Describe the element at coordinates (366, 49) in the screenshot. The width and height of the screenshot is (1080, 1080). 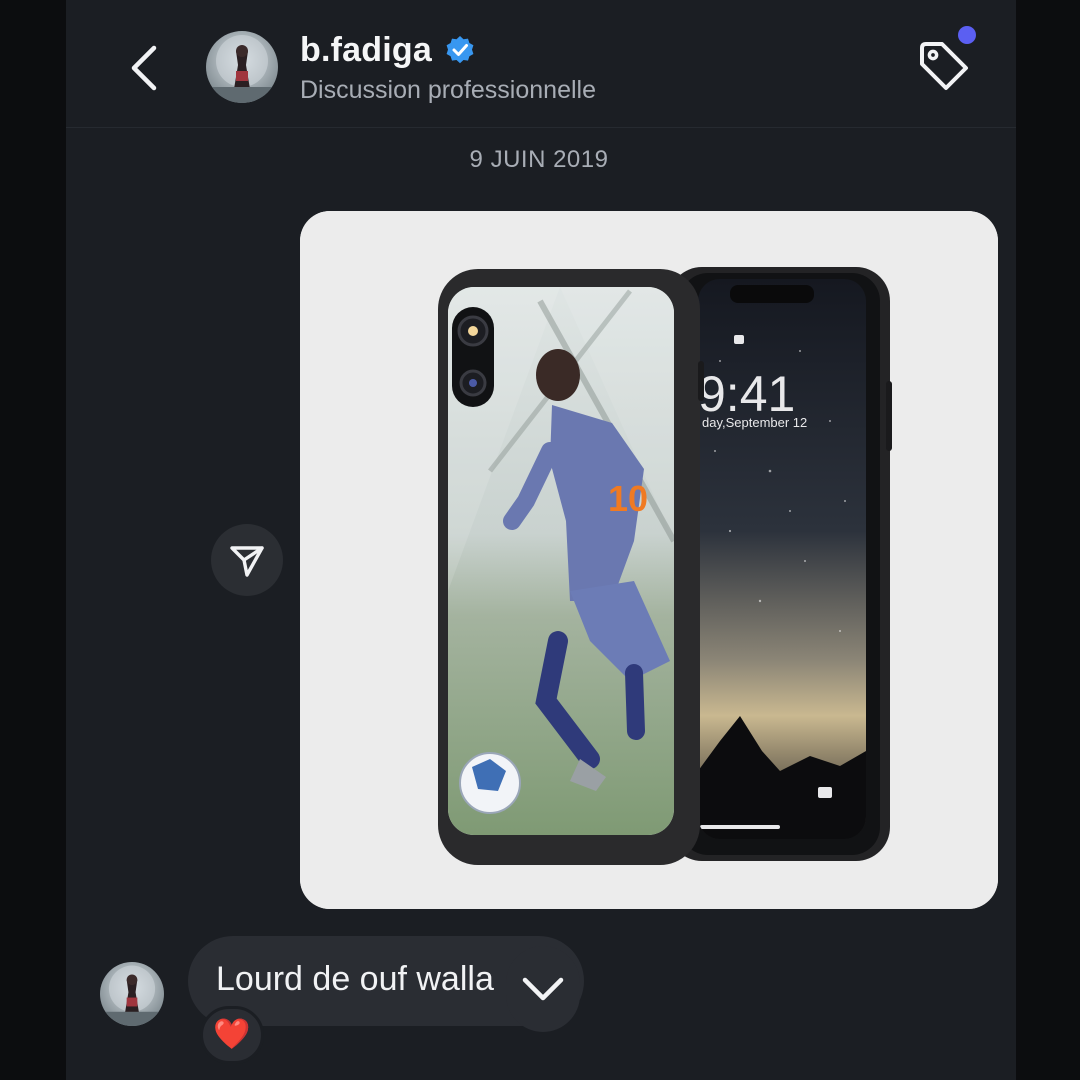
I see `contact-username: b.fadiga` at that location.